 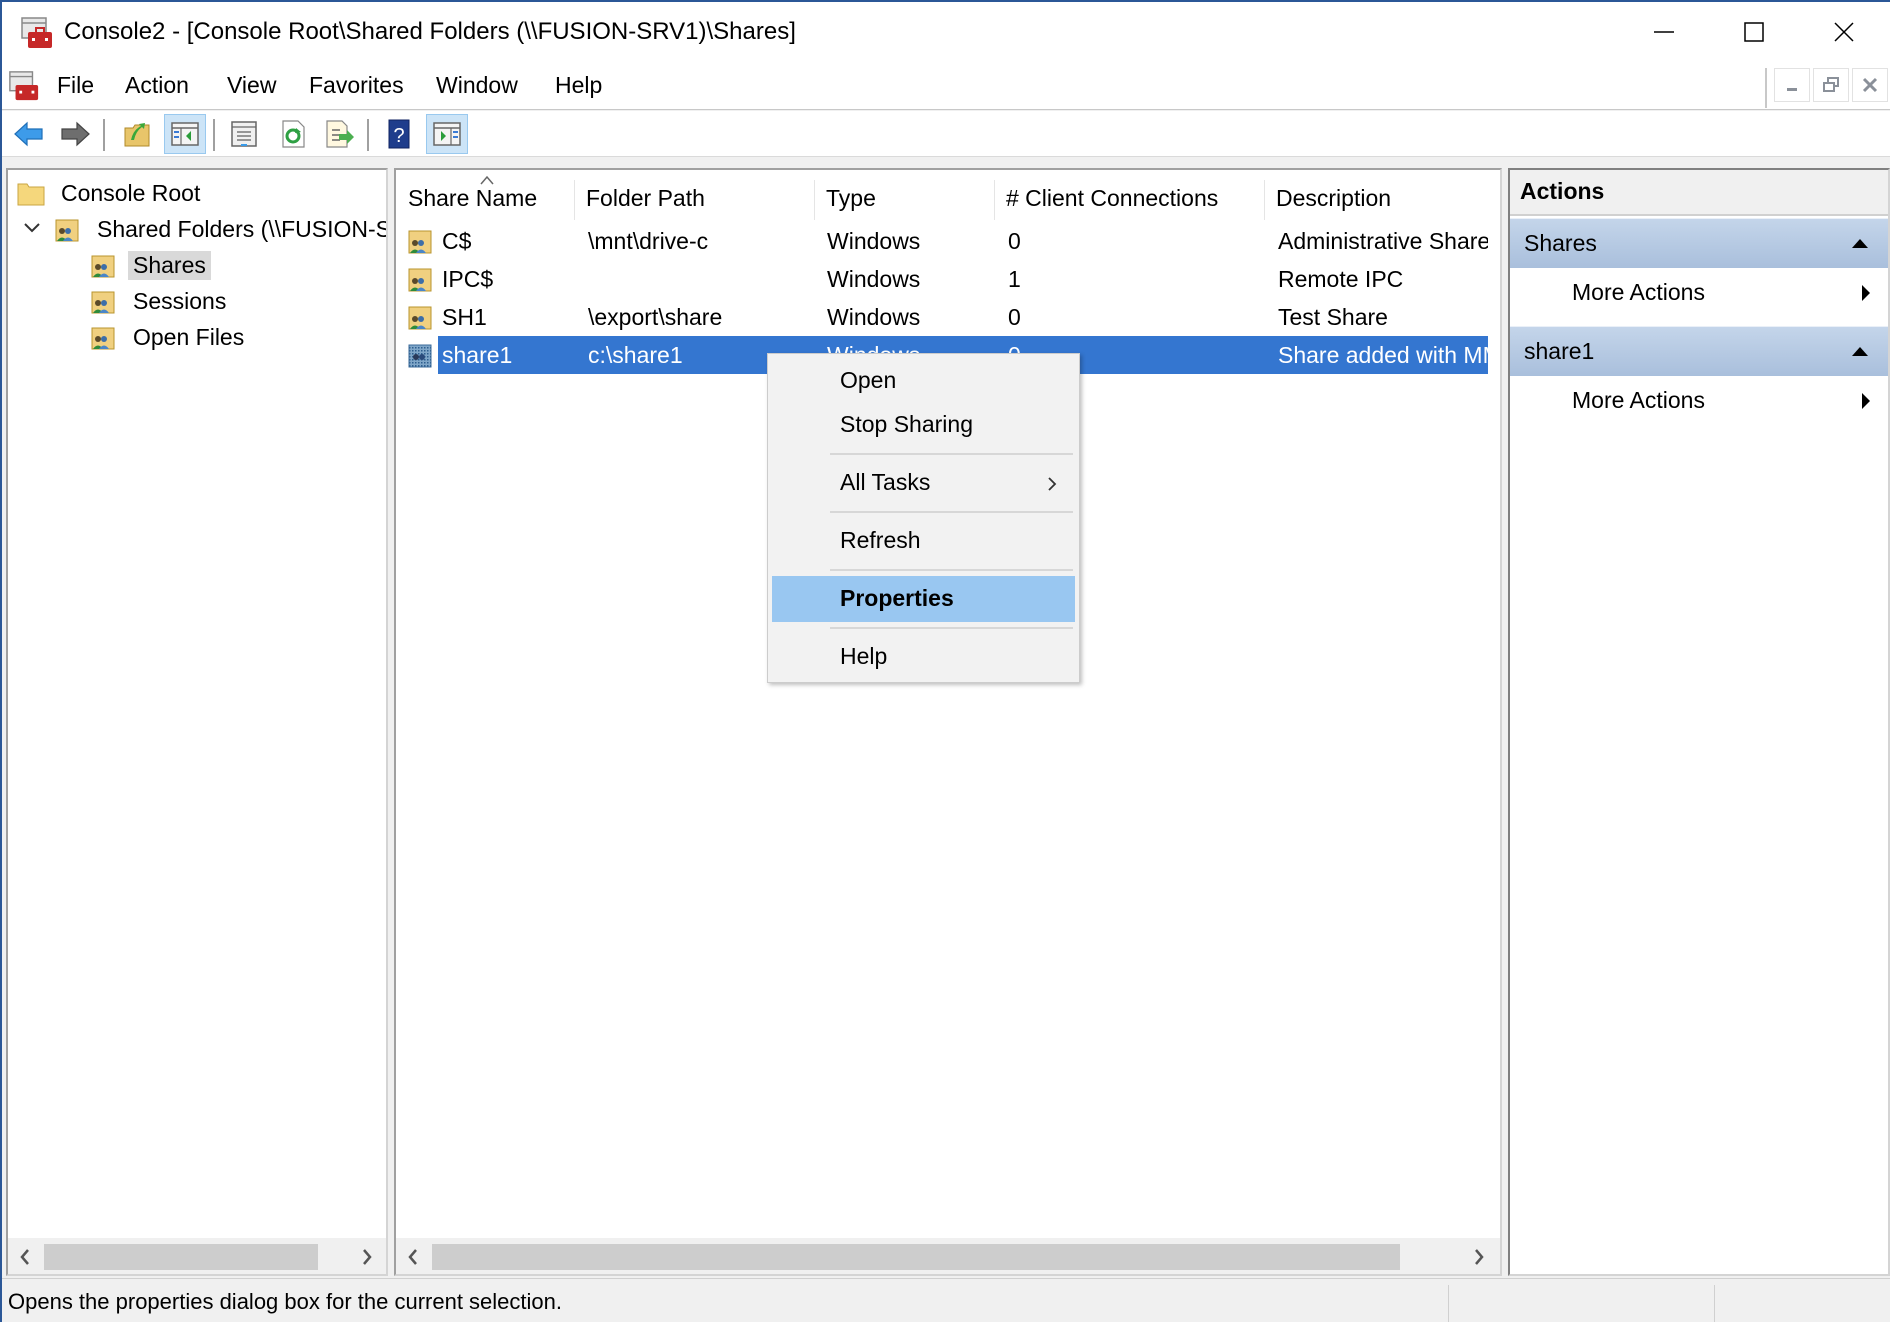 What do you see at coordinates (293, 134) in the screenshot?
I see `refresh-button` at bounding box center [293, 134].